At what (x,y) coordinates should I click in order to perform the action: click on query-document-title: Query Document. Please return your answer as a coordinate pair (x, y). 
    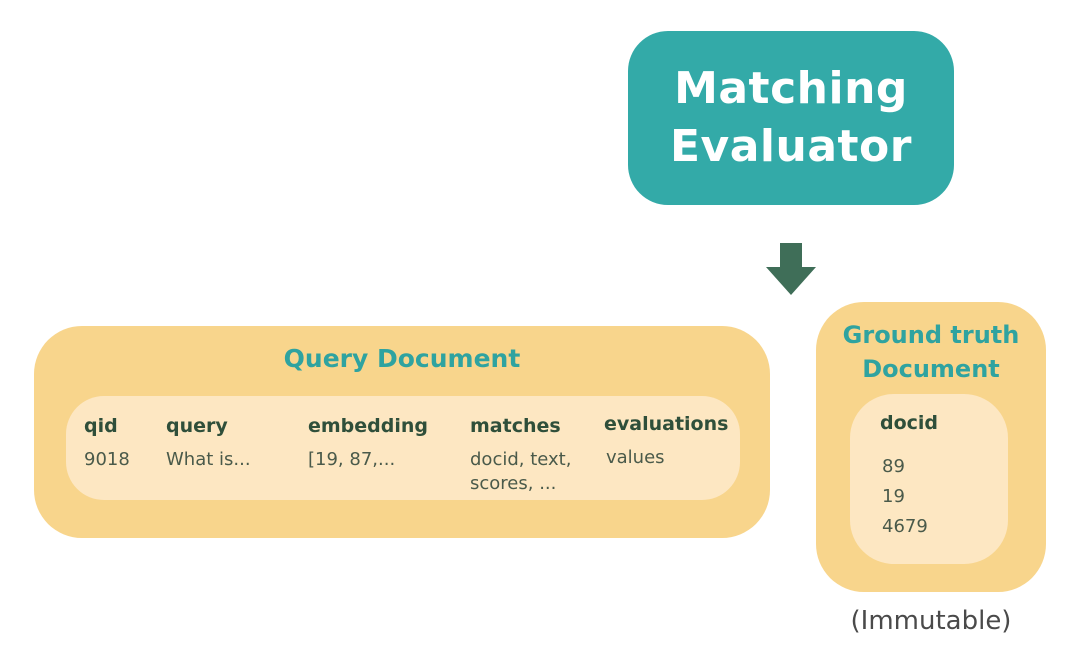
    Looking at the image, I should click on (402, 358).